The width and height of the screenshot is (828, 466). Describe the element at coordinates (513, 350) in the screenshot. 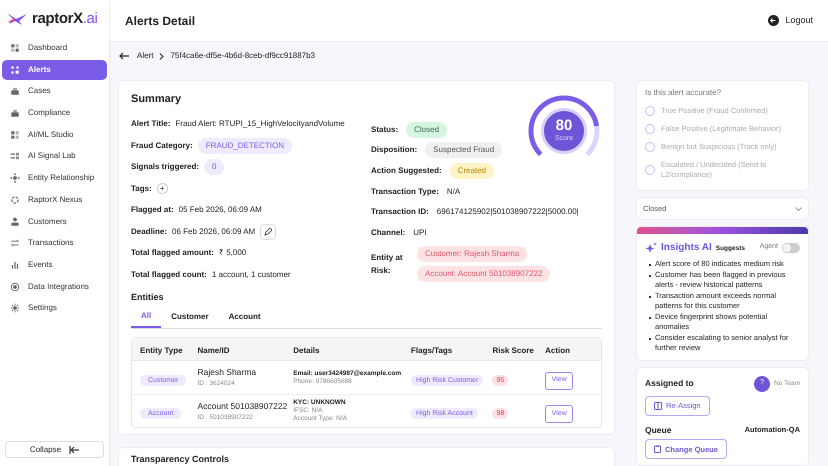

I see `column-header: Risk Score` at that location.